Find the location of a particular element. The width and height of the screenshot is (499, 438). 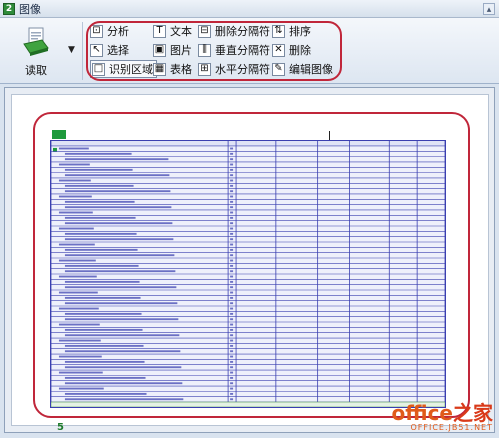

read-button: 读取 is located at coordinates (36, 52).